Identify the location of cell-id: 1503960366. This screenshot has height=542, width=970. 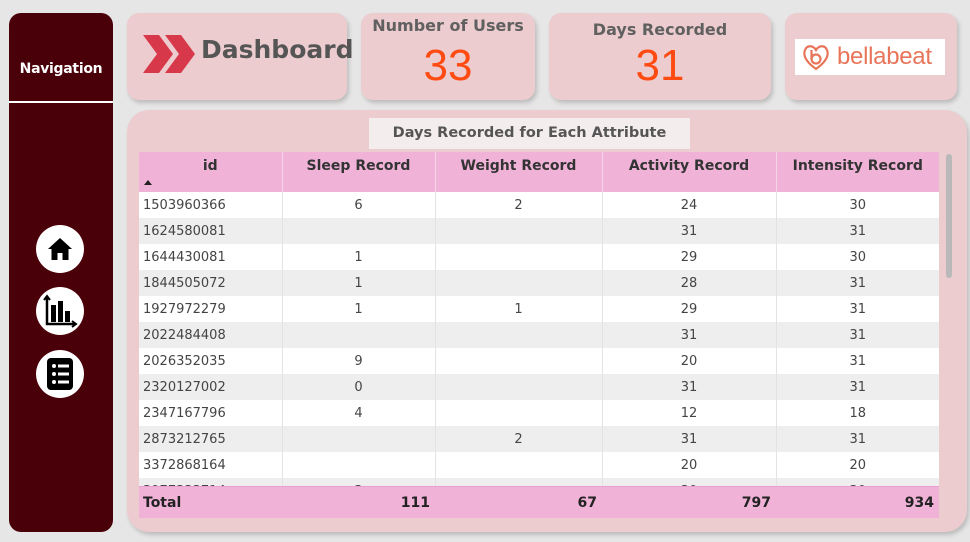
(211, 205).